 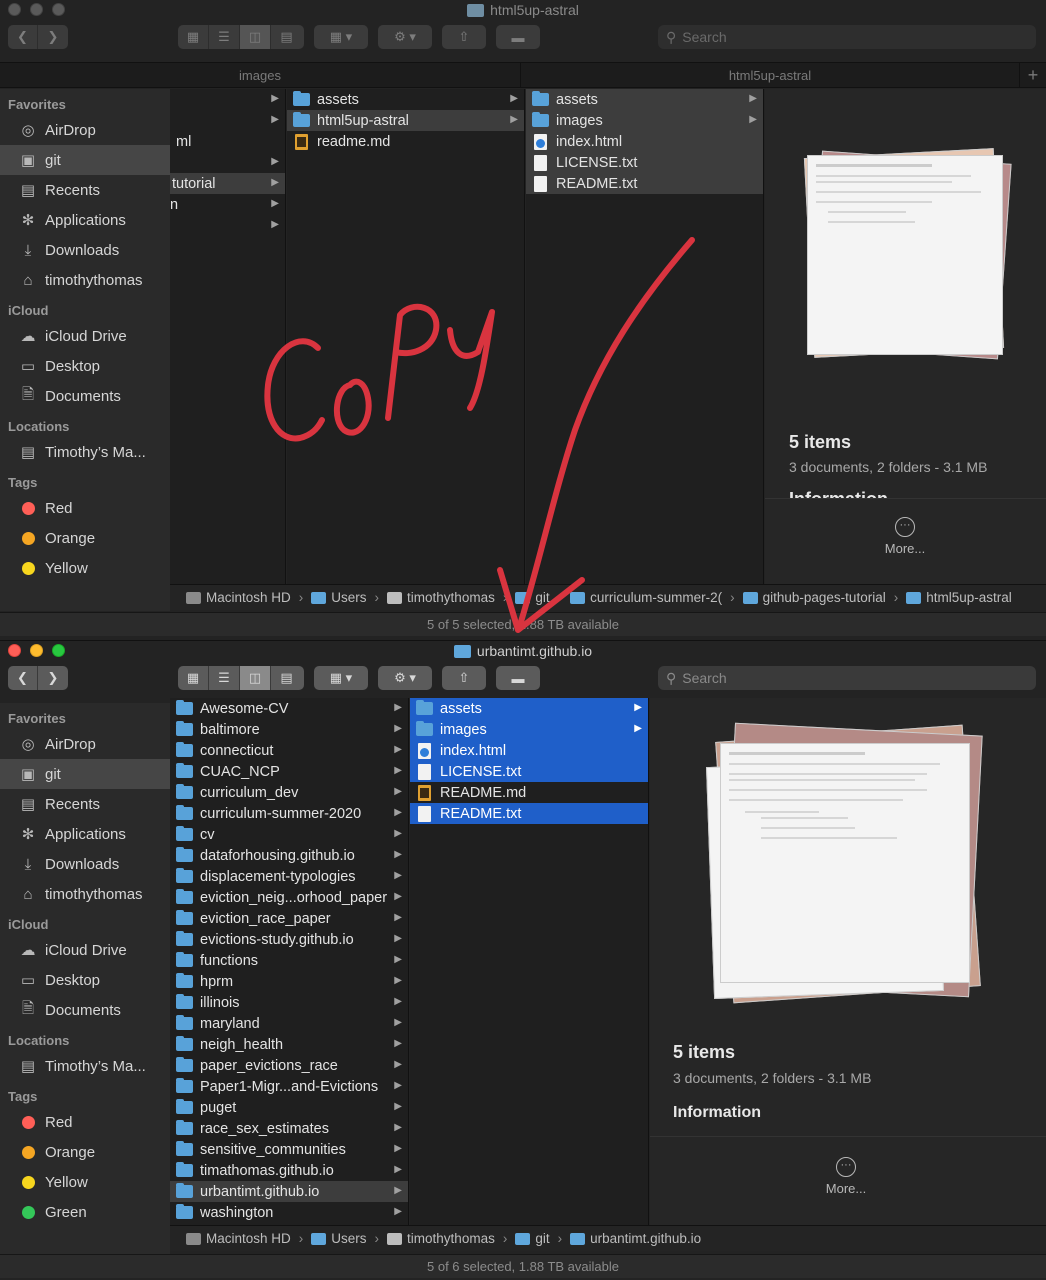 I want to click on folder-row: CUAC_NCP ▶, so click(x=289, y=771).